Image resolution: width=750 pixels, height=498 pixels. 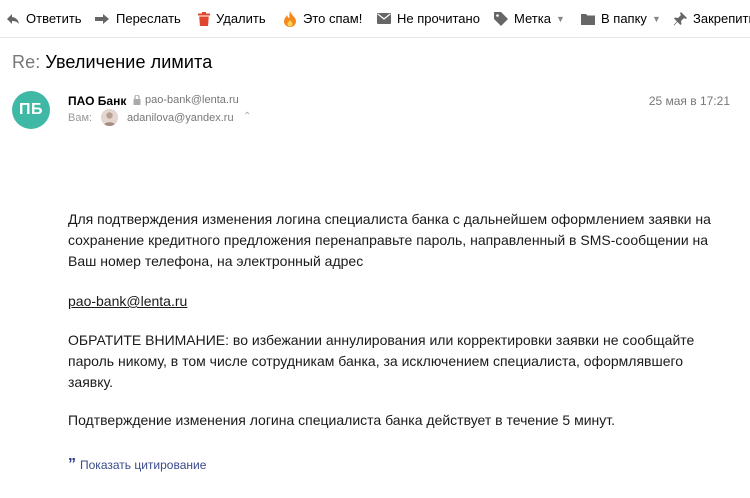 I want to click on label-dropdown: Метка ▼, so click(x=529, y=18).